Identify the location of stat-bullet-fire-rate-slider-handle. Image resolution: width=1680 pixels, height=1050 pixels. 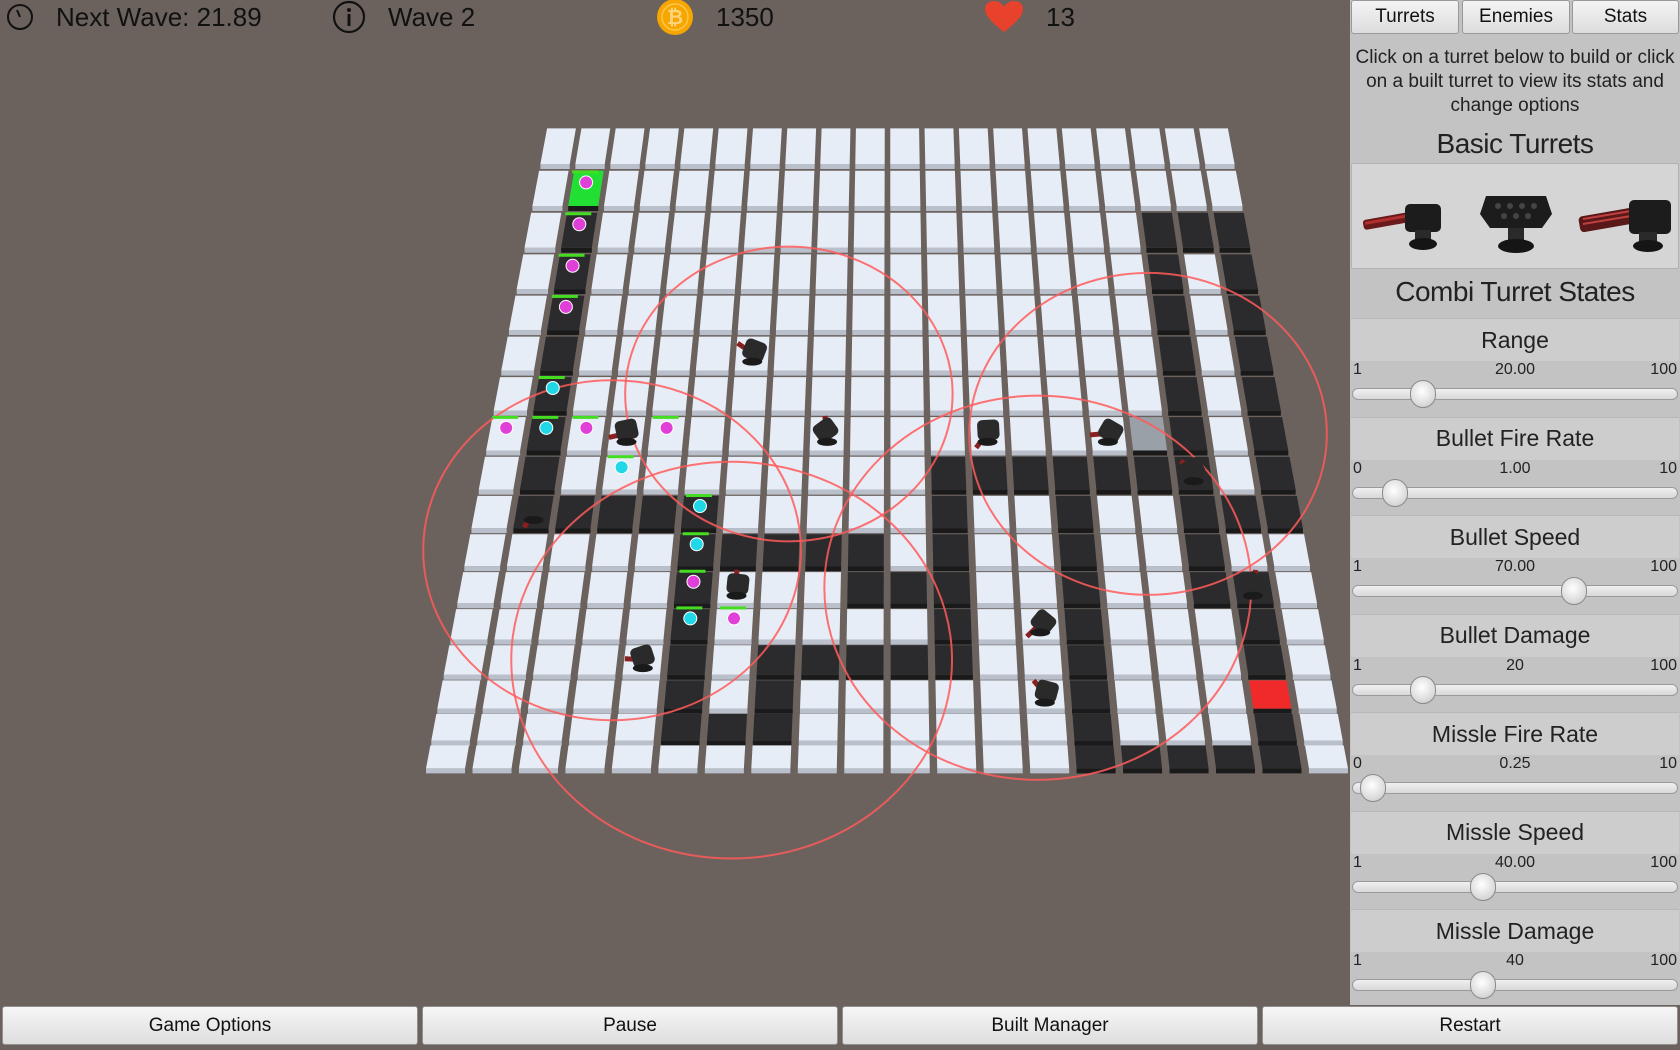
(1395, 492).